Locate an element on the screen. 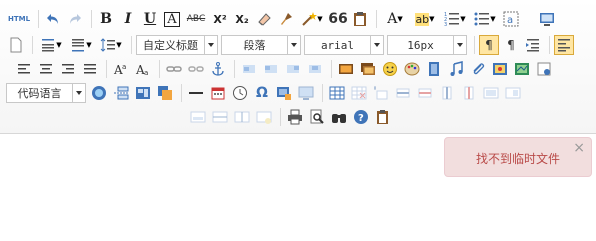 The image size is (596, 241). superscript-label: X² is located at coordinates (220, 19).